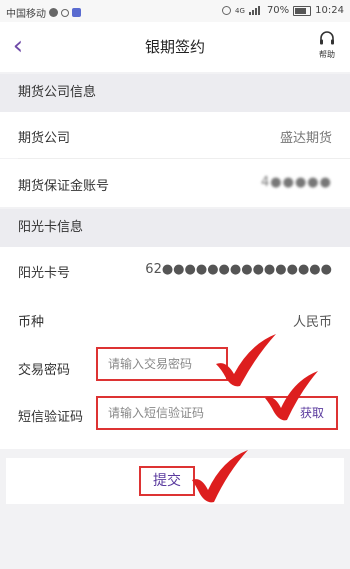  I want to click on margin-account-label: 期货保证金账号, so click(64, 186).